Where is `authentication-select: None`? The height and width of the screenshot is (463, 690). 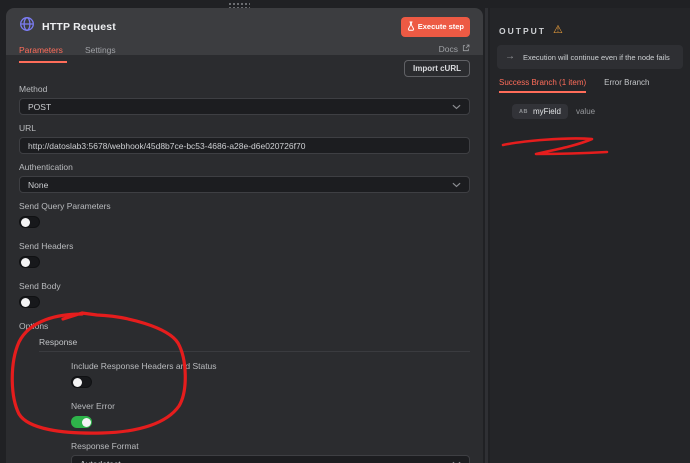
authentication-select: None is located at coordinates (244, 184).